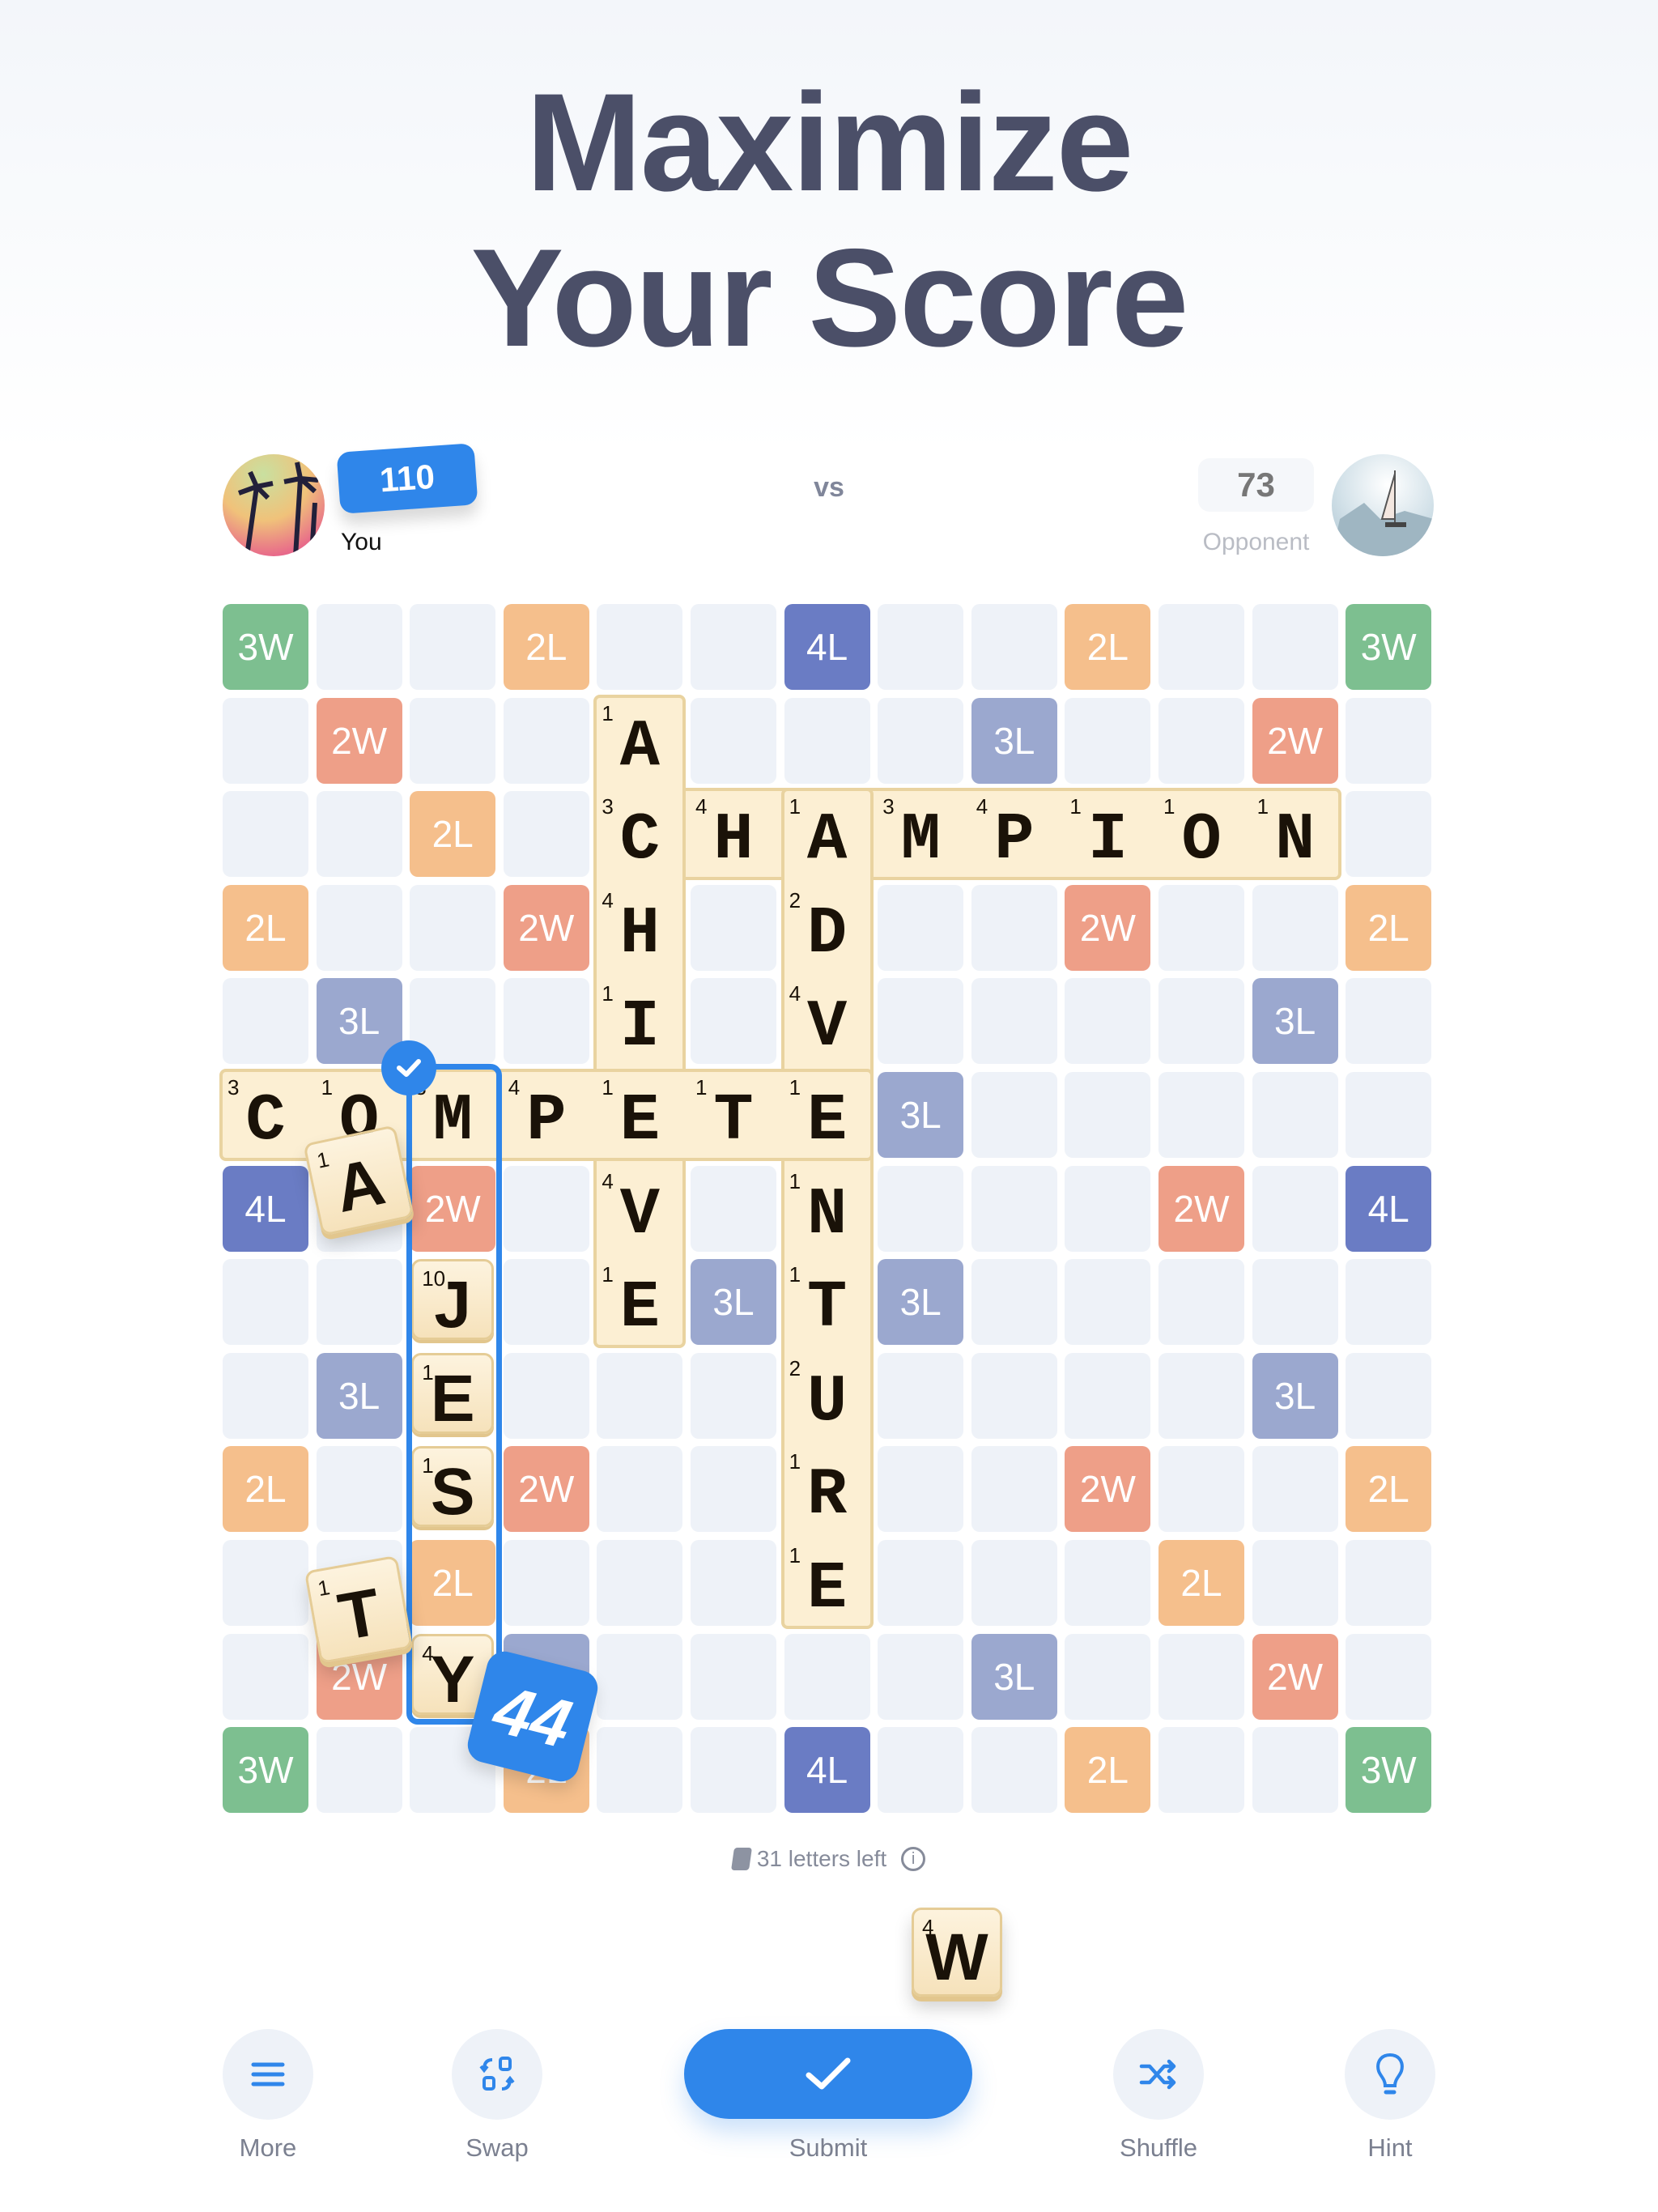 This screenshot has width=1658, height=2212. Describe the element at coordinates (358, 1180) in the screenshot. I see `dragging-tile-a: A1` at that location.